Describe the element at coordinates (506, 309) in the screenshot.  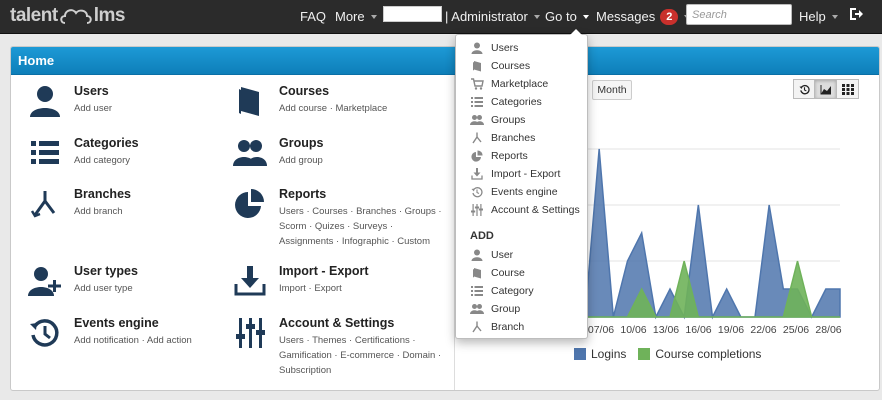
I see `menu-item-label: Group` at that location.